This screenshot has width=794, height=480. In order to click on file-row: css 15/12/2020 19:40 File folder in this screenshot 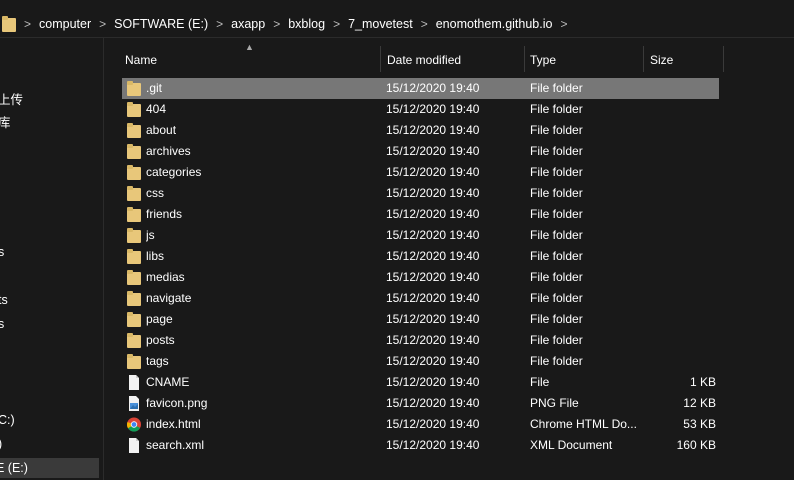, I will do `click(420, 193)`.